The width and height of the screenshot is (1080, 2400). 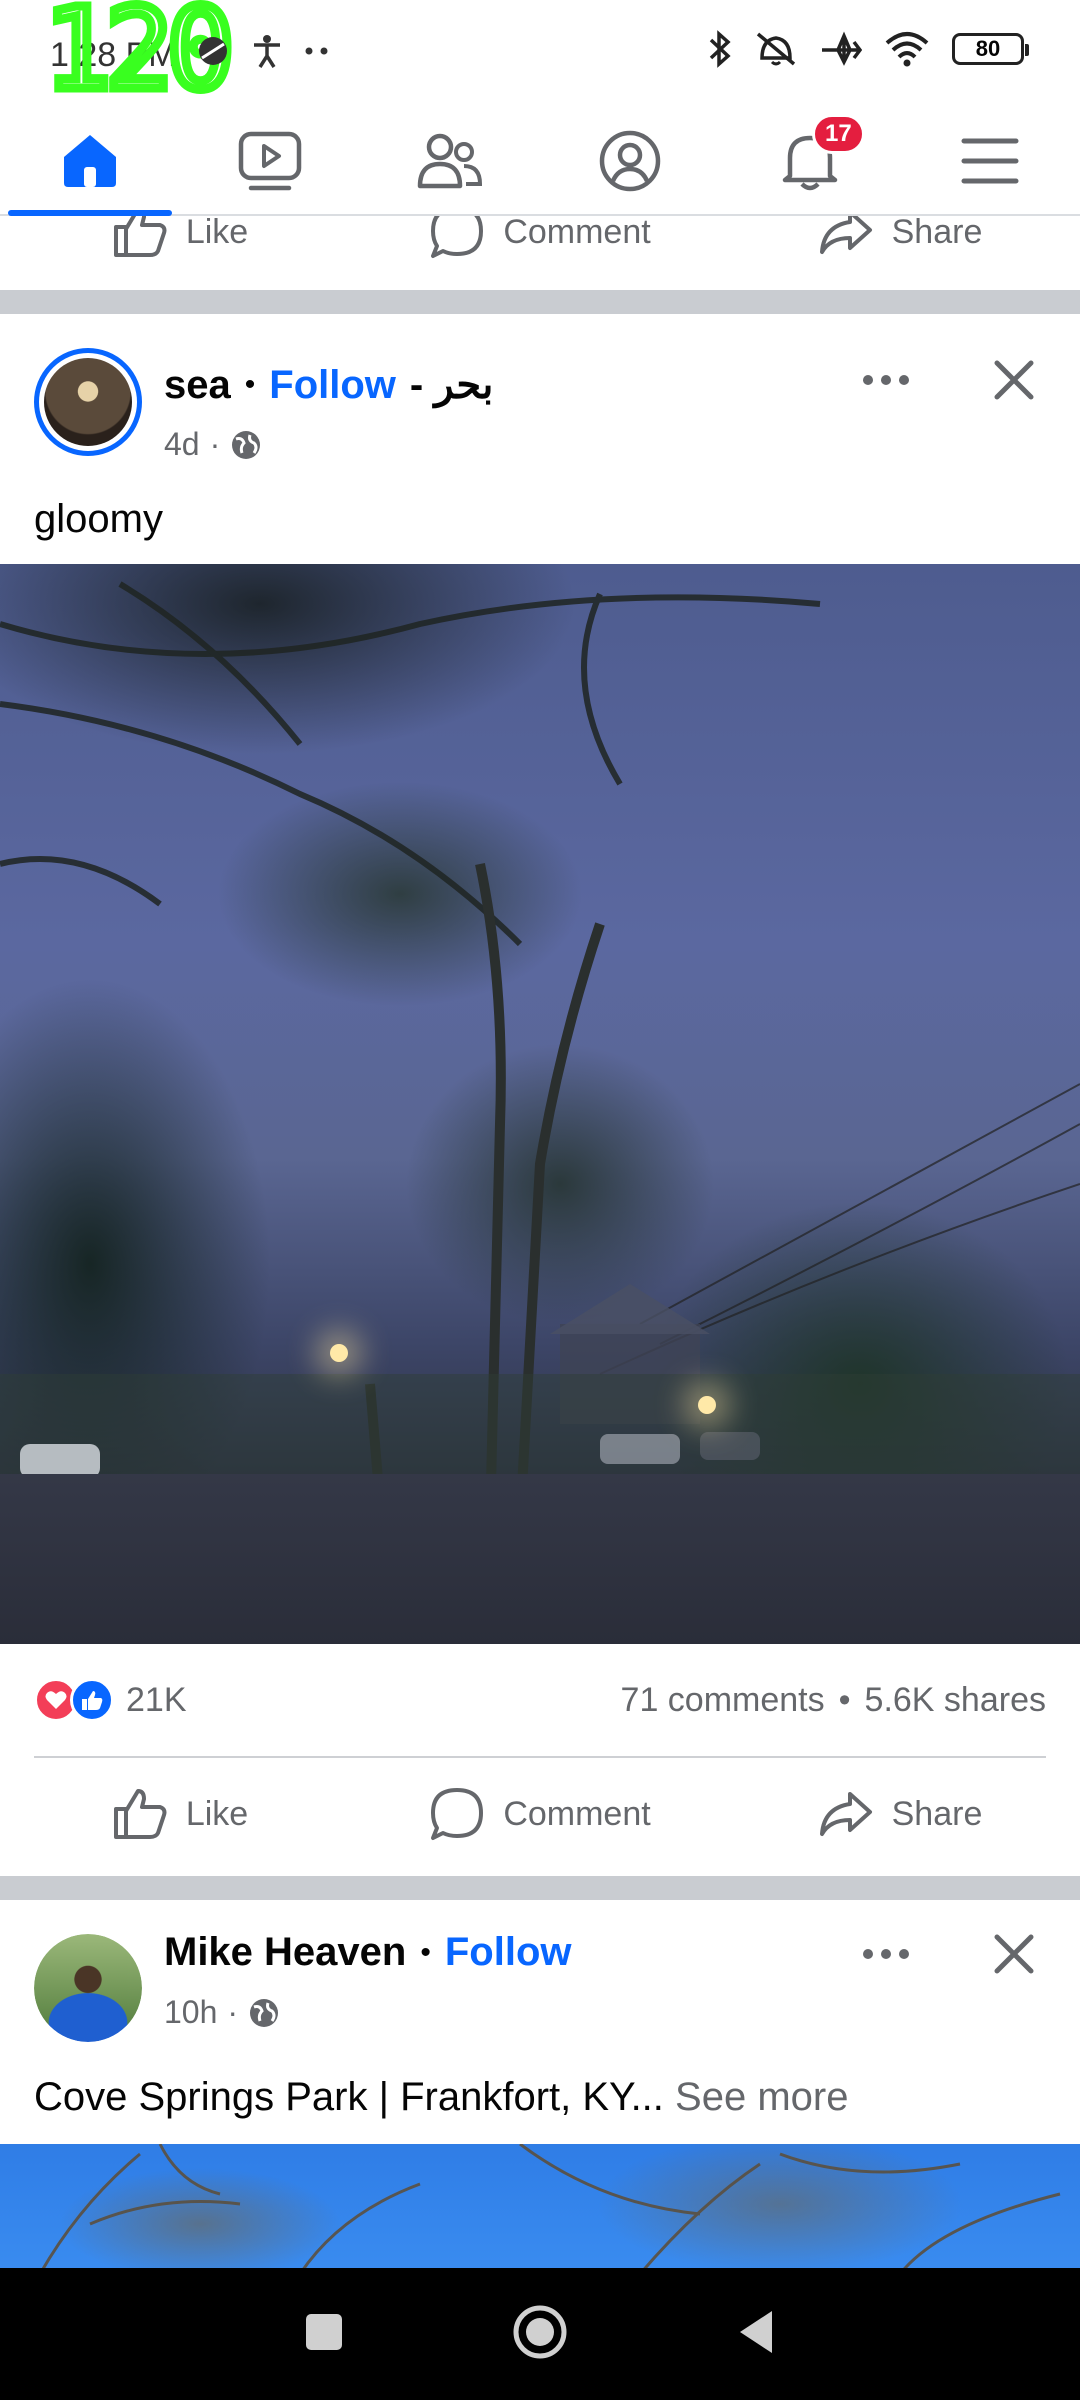 I want to click on battery-indicator: 80, so click(x=990, y=49).